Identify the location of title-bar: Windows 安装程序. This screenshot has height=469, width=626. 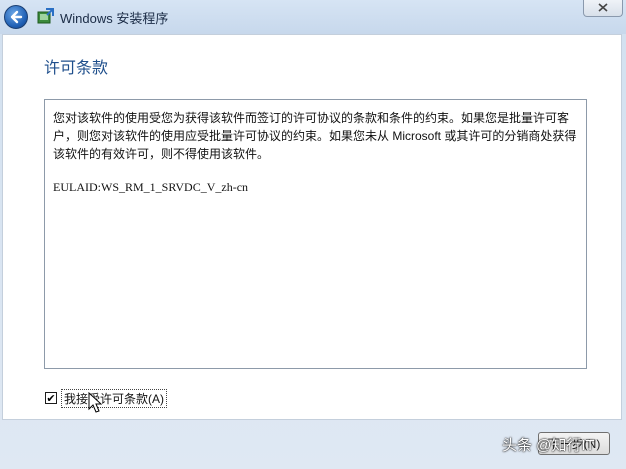
(313, 17).